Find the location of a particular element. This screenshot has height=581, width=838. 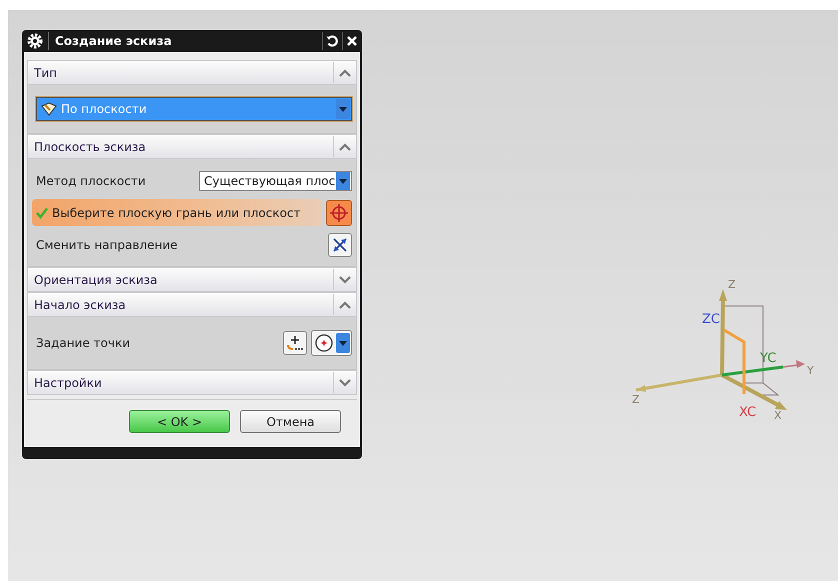

window-title: Создание эскиза is located at coordinates (114, 41).